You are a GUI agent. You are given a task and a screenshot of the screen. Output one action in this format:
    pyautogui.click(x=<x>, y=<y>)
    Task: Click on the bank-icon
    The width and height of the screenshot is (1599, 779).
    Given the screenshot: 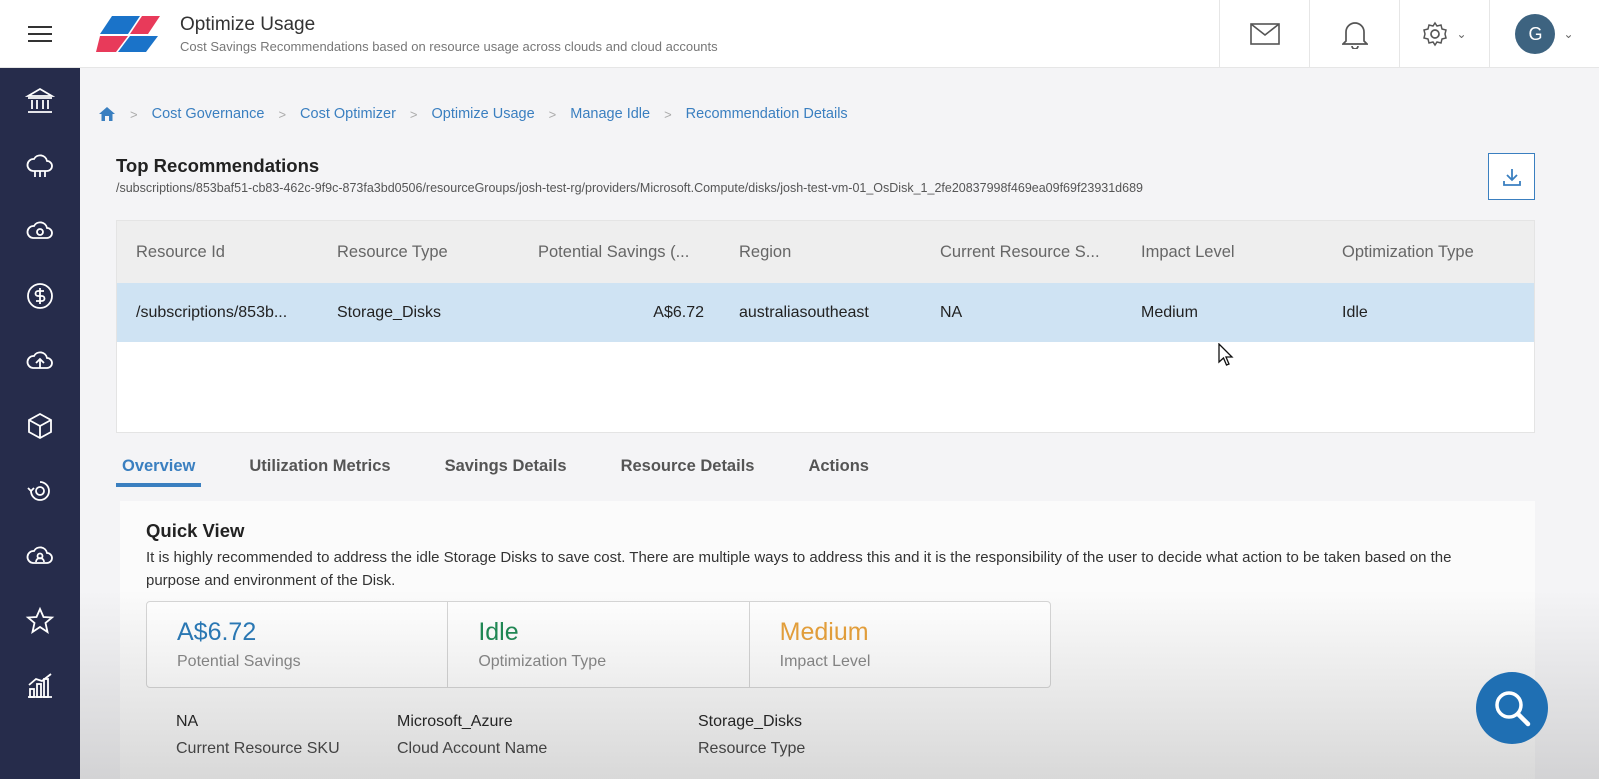 What is the action you would take?
    pyautogui.click(x=40, y=100)
    